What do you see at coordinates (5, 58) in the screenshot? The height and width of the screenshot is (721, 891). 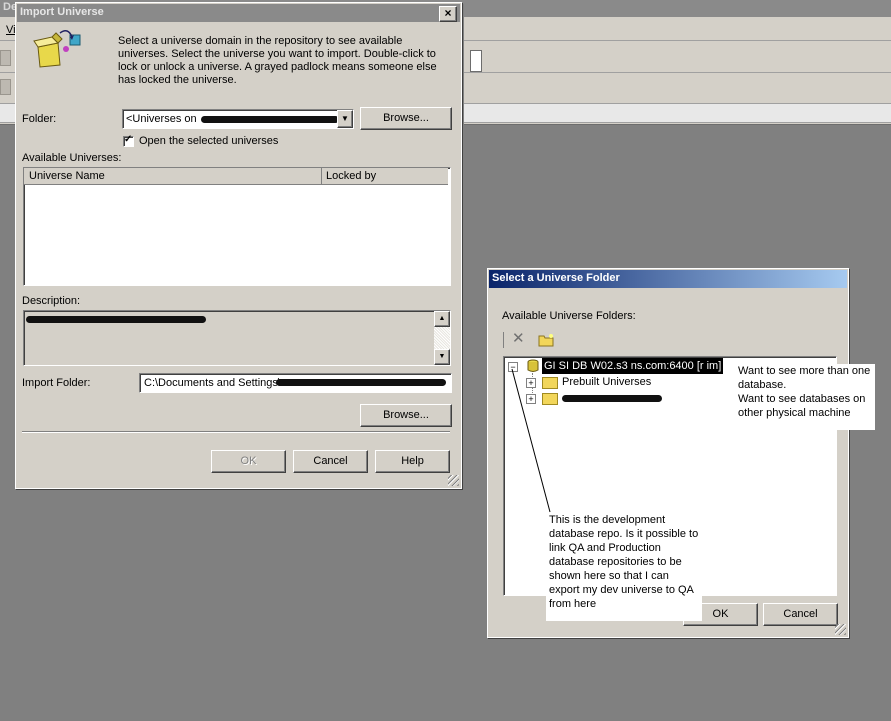 I see `toolbar-button` at bounding box center [5, 58].